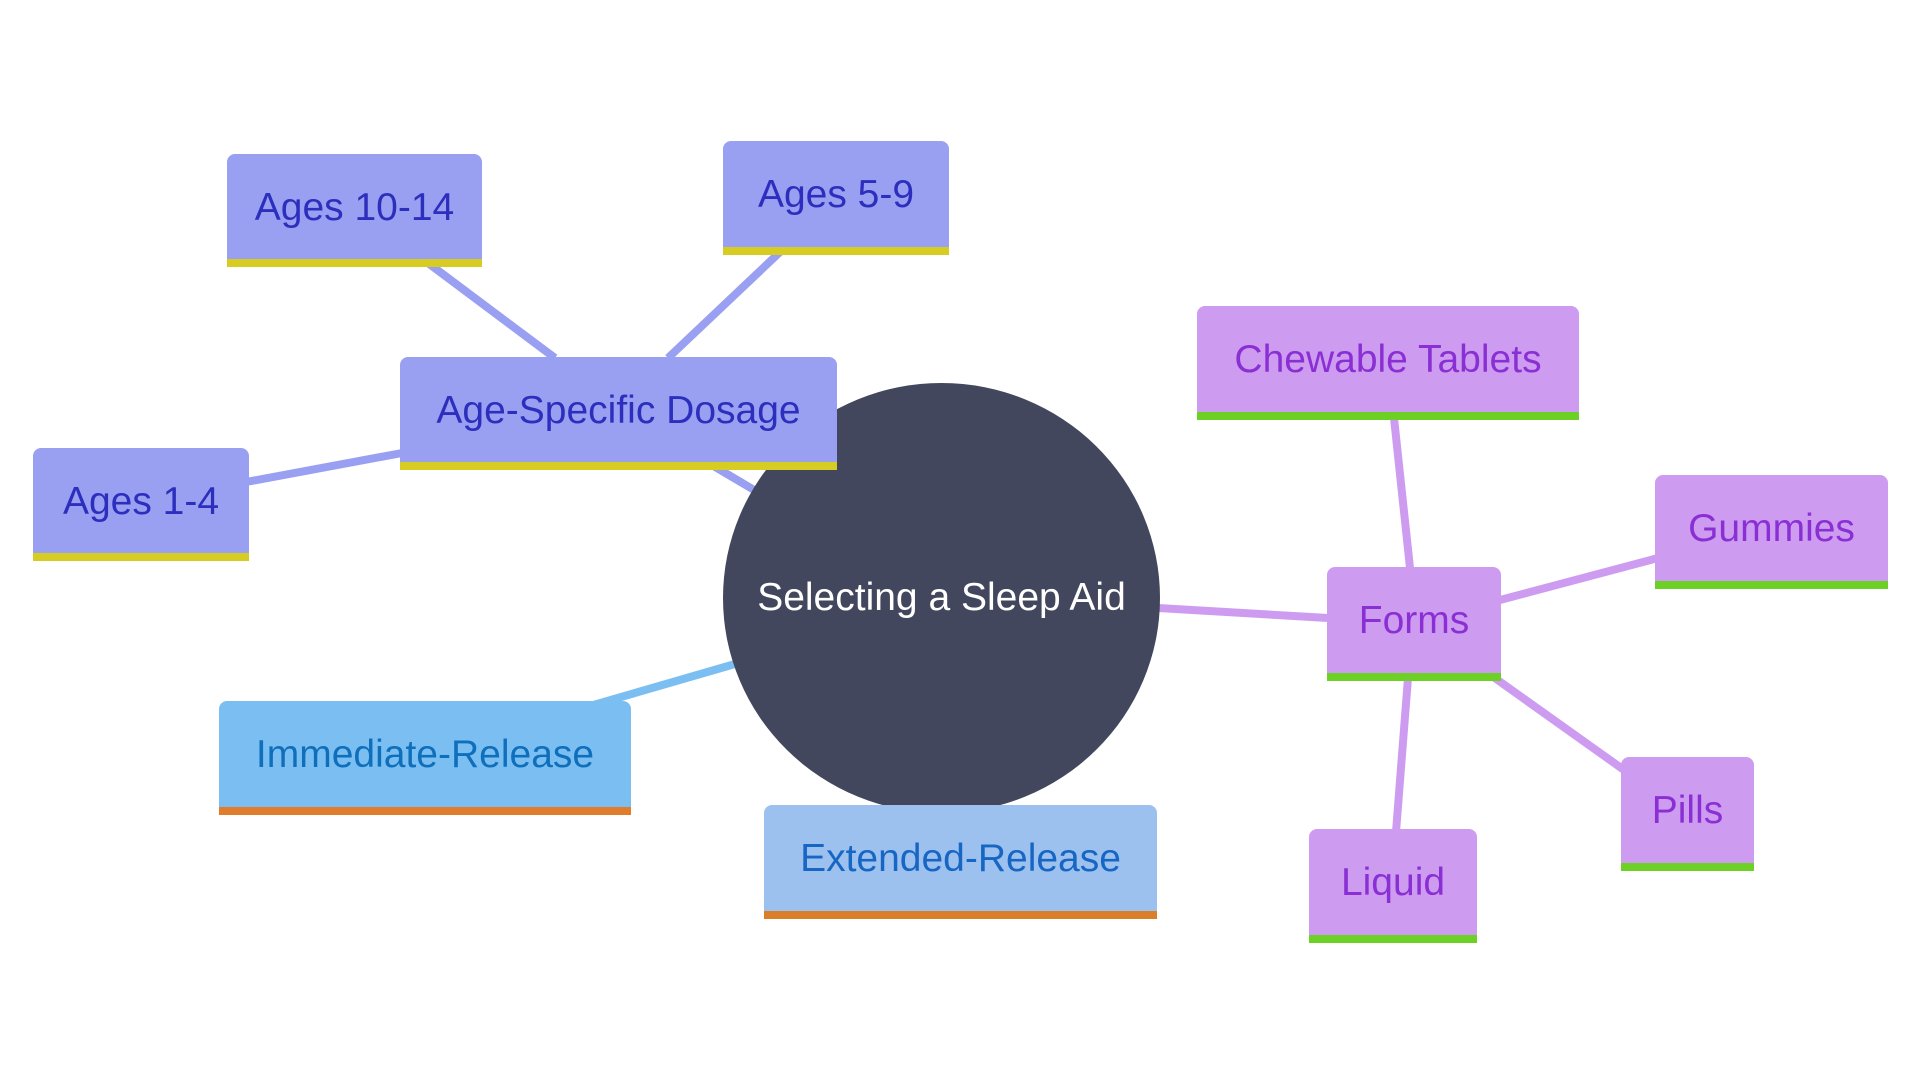  I want to click on node-label: Gummies, so click(1771, 528).